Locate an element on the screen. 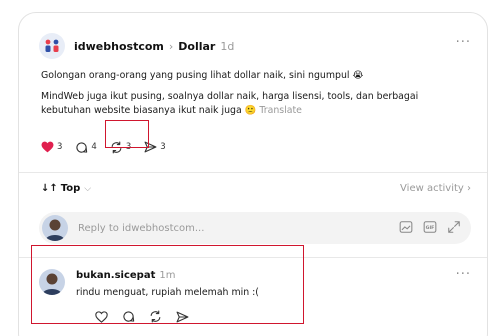 The width and height of the screenshot is (500, 336). sort-bar: ↓↑ Top ⌵ View activity › is located at coordinates (256, 188).